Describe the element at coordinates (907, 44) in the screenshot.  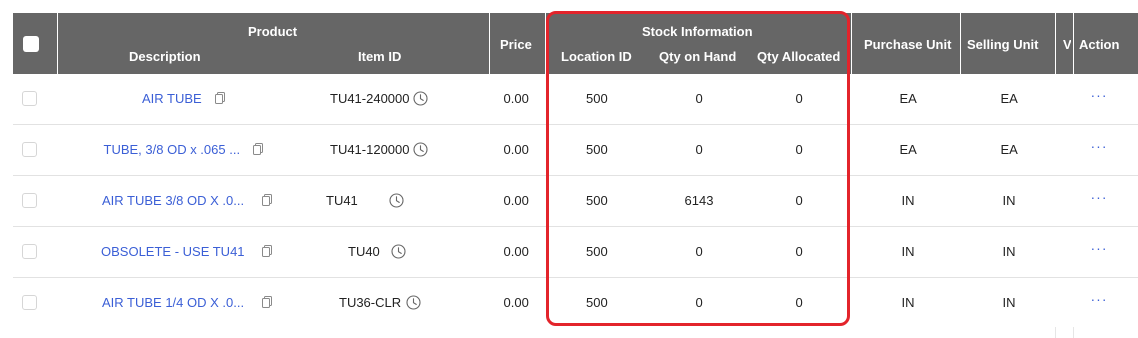
I see `header-purchase-unit: Purchase Unit` at that location.